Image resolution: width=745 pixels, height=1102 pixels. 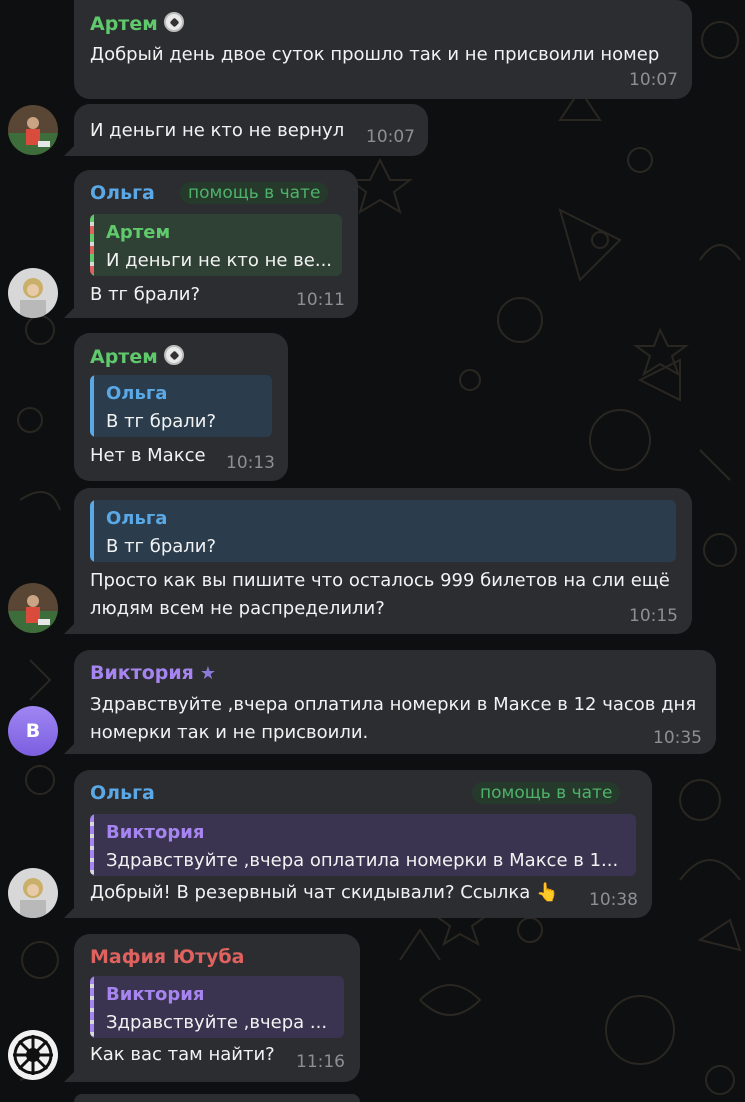 What do you see at coordinates (250, 463) in the screenshot?
I see `message-time: 10:13` at bounding box center [250, 463].